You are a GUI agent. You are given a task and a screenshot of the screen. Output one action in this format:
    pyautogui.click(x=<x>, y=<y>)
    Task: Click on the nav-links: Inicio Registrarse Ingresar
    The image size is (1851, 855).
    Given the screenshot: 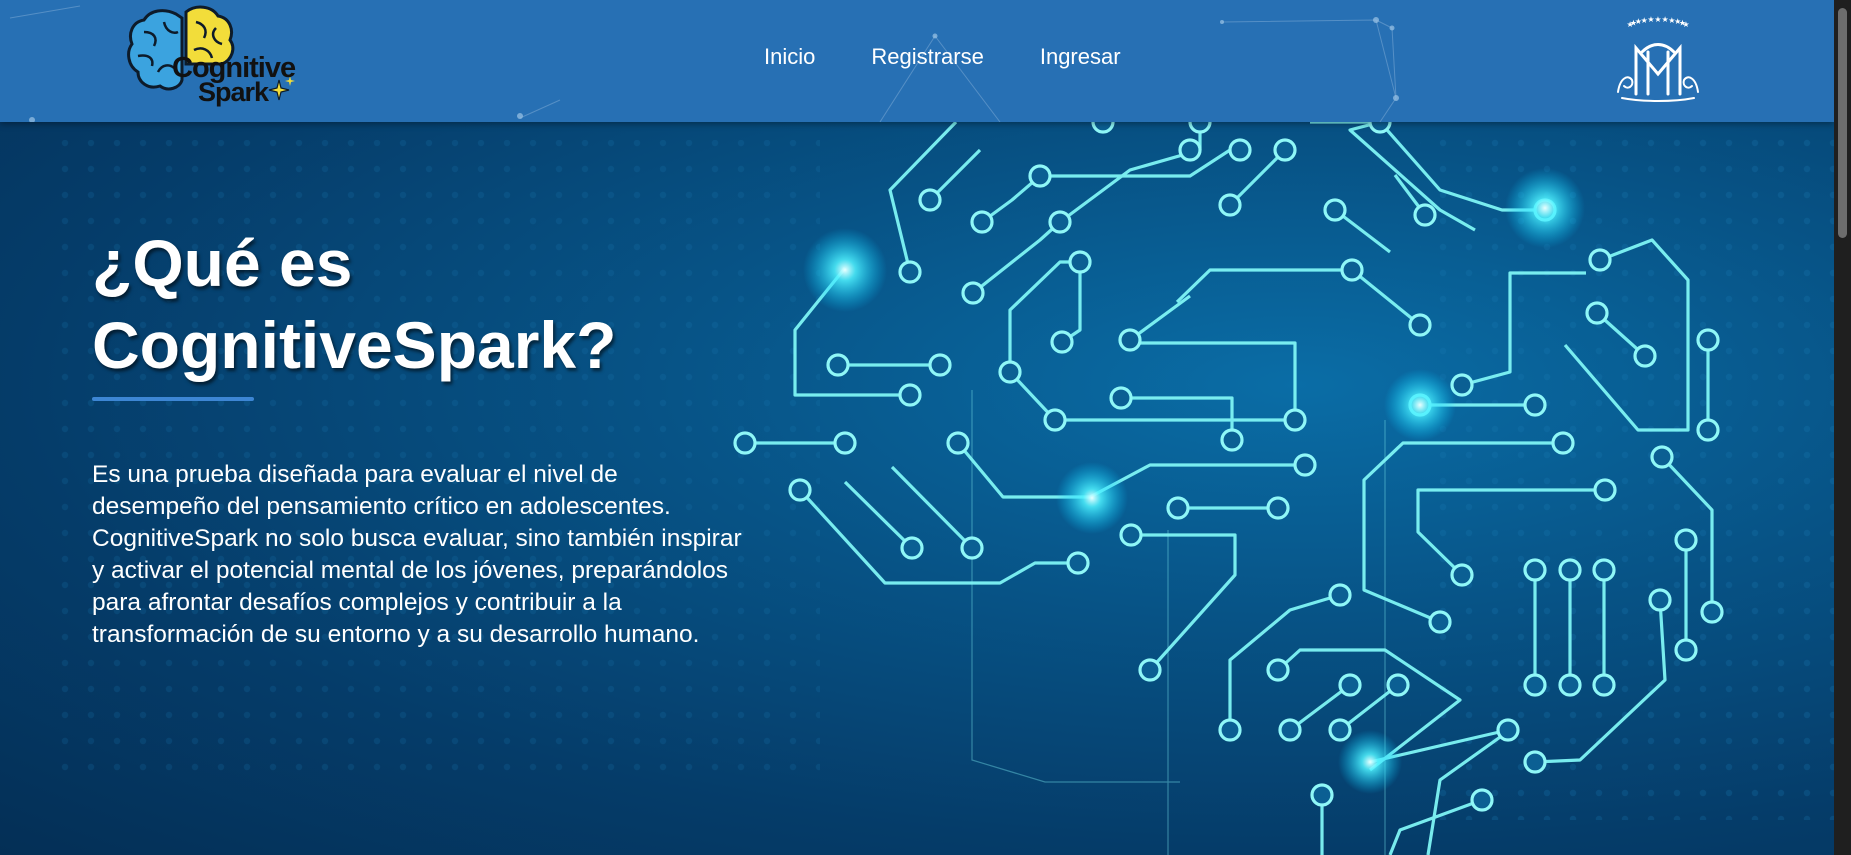 What is the action you would take?
    pyautogui.click(x=942, y=57)
    